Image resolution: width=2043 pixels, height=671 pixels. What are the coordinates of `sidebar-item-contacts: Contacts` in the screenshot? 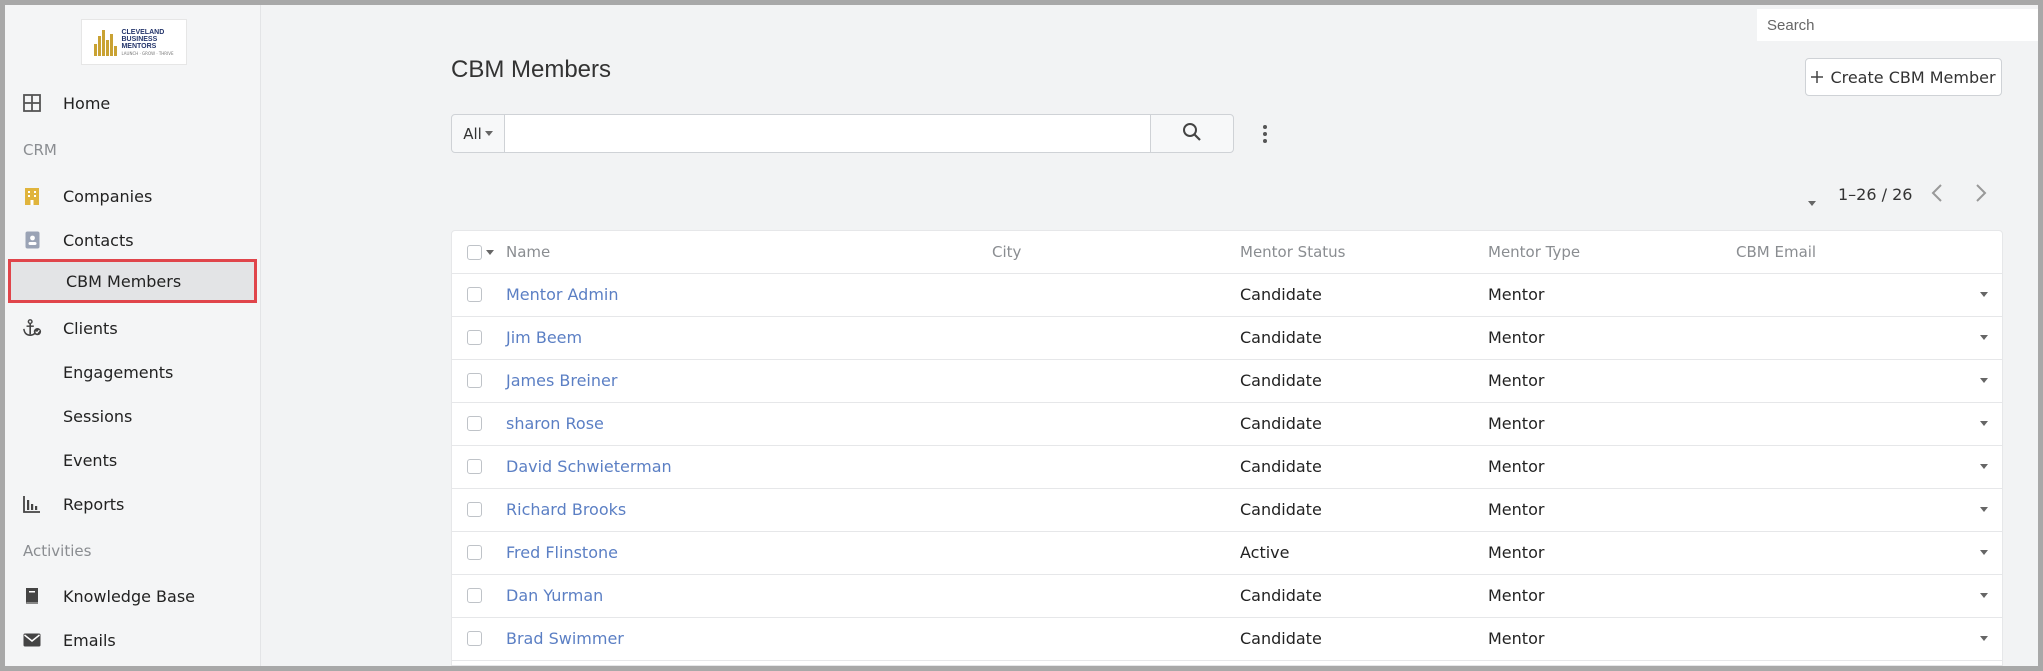 It's located at (132, 240).